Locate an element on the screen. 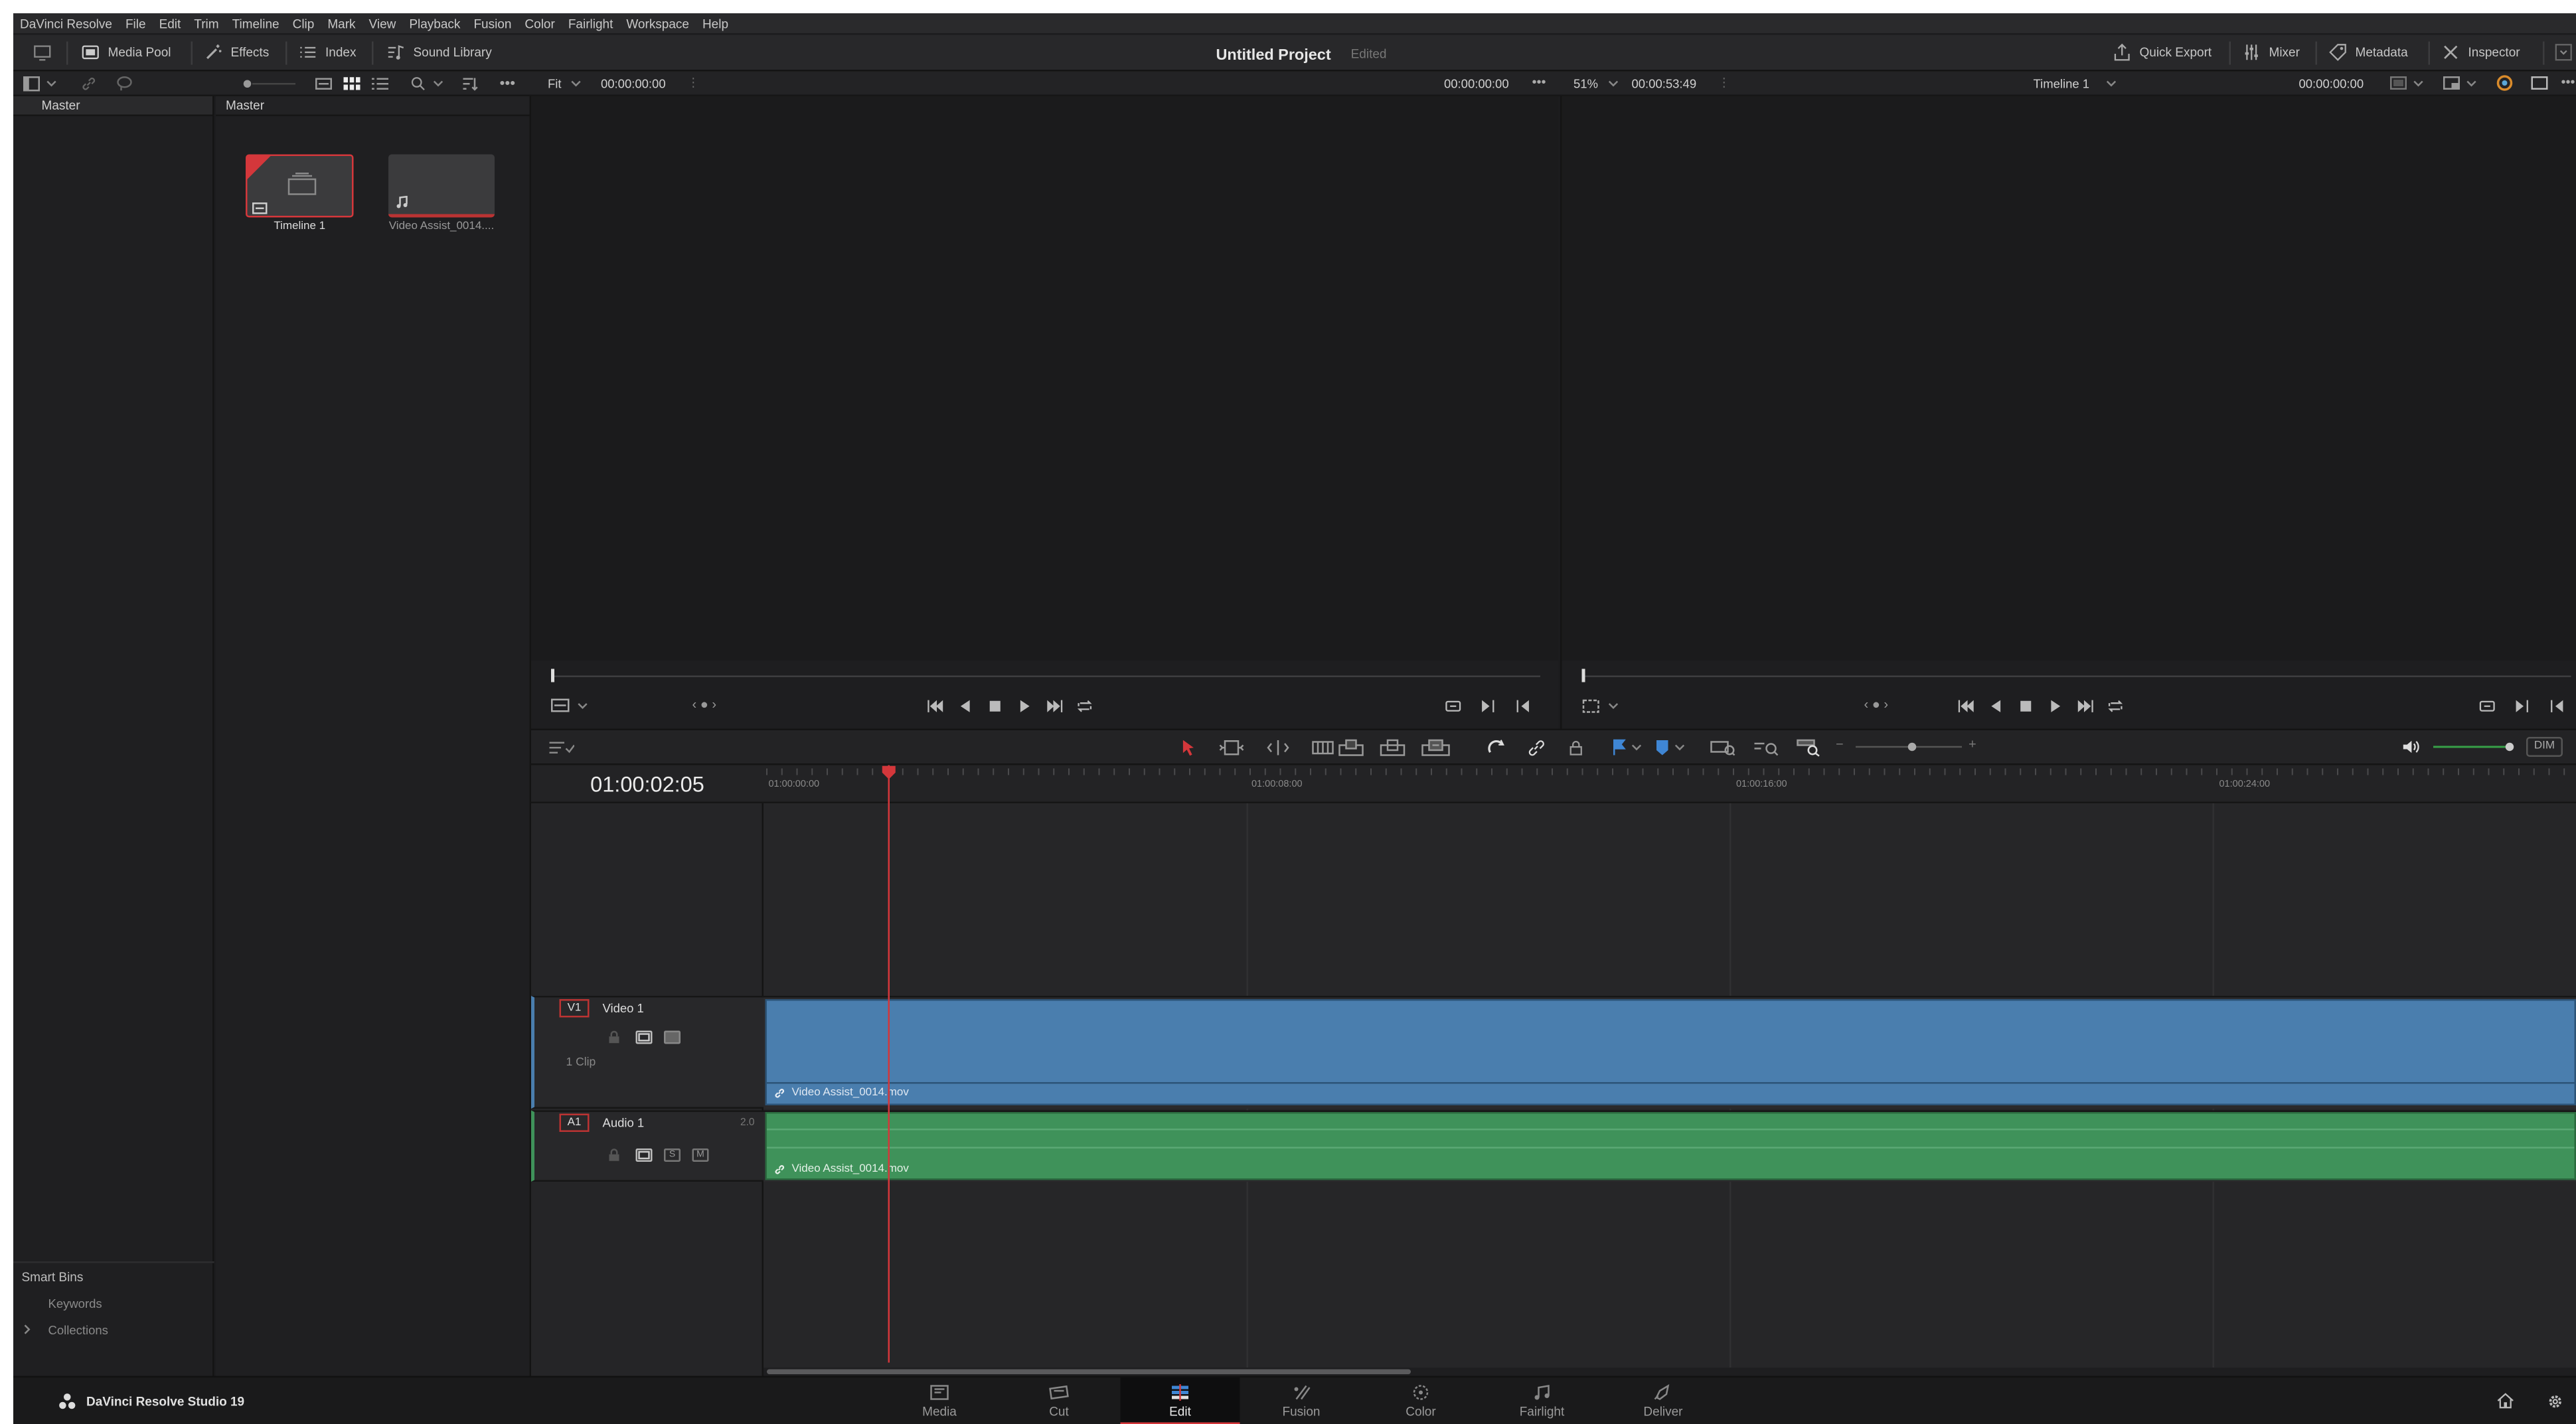 This screenshot has height=1424, width=2576. clip-thumbnail-video-assist is located at coordinates (441, 186).